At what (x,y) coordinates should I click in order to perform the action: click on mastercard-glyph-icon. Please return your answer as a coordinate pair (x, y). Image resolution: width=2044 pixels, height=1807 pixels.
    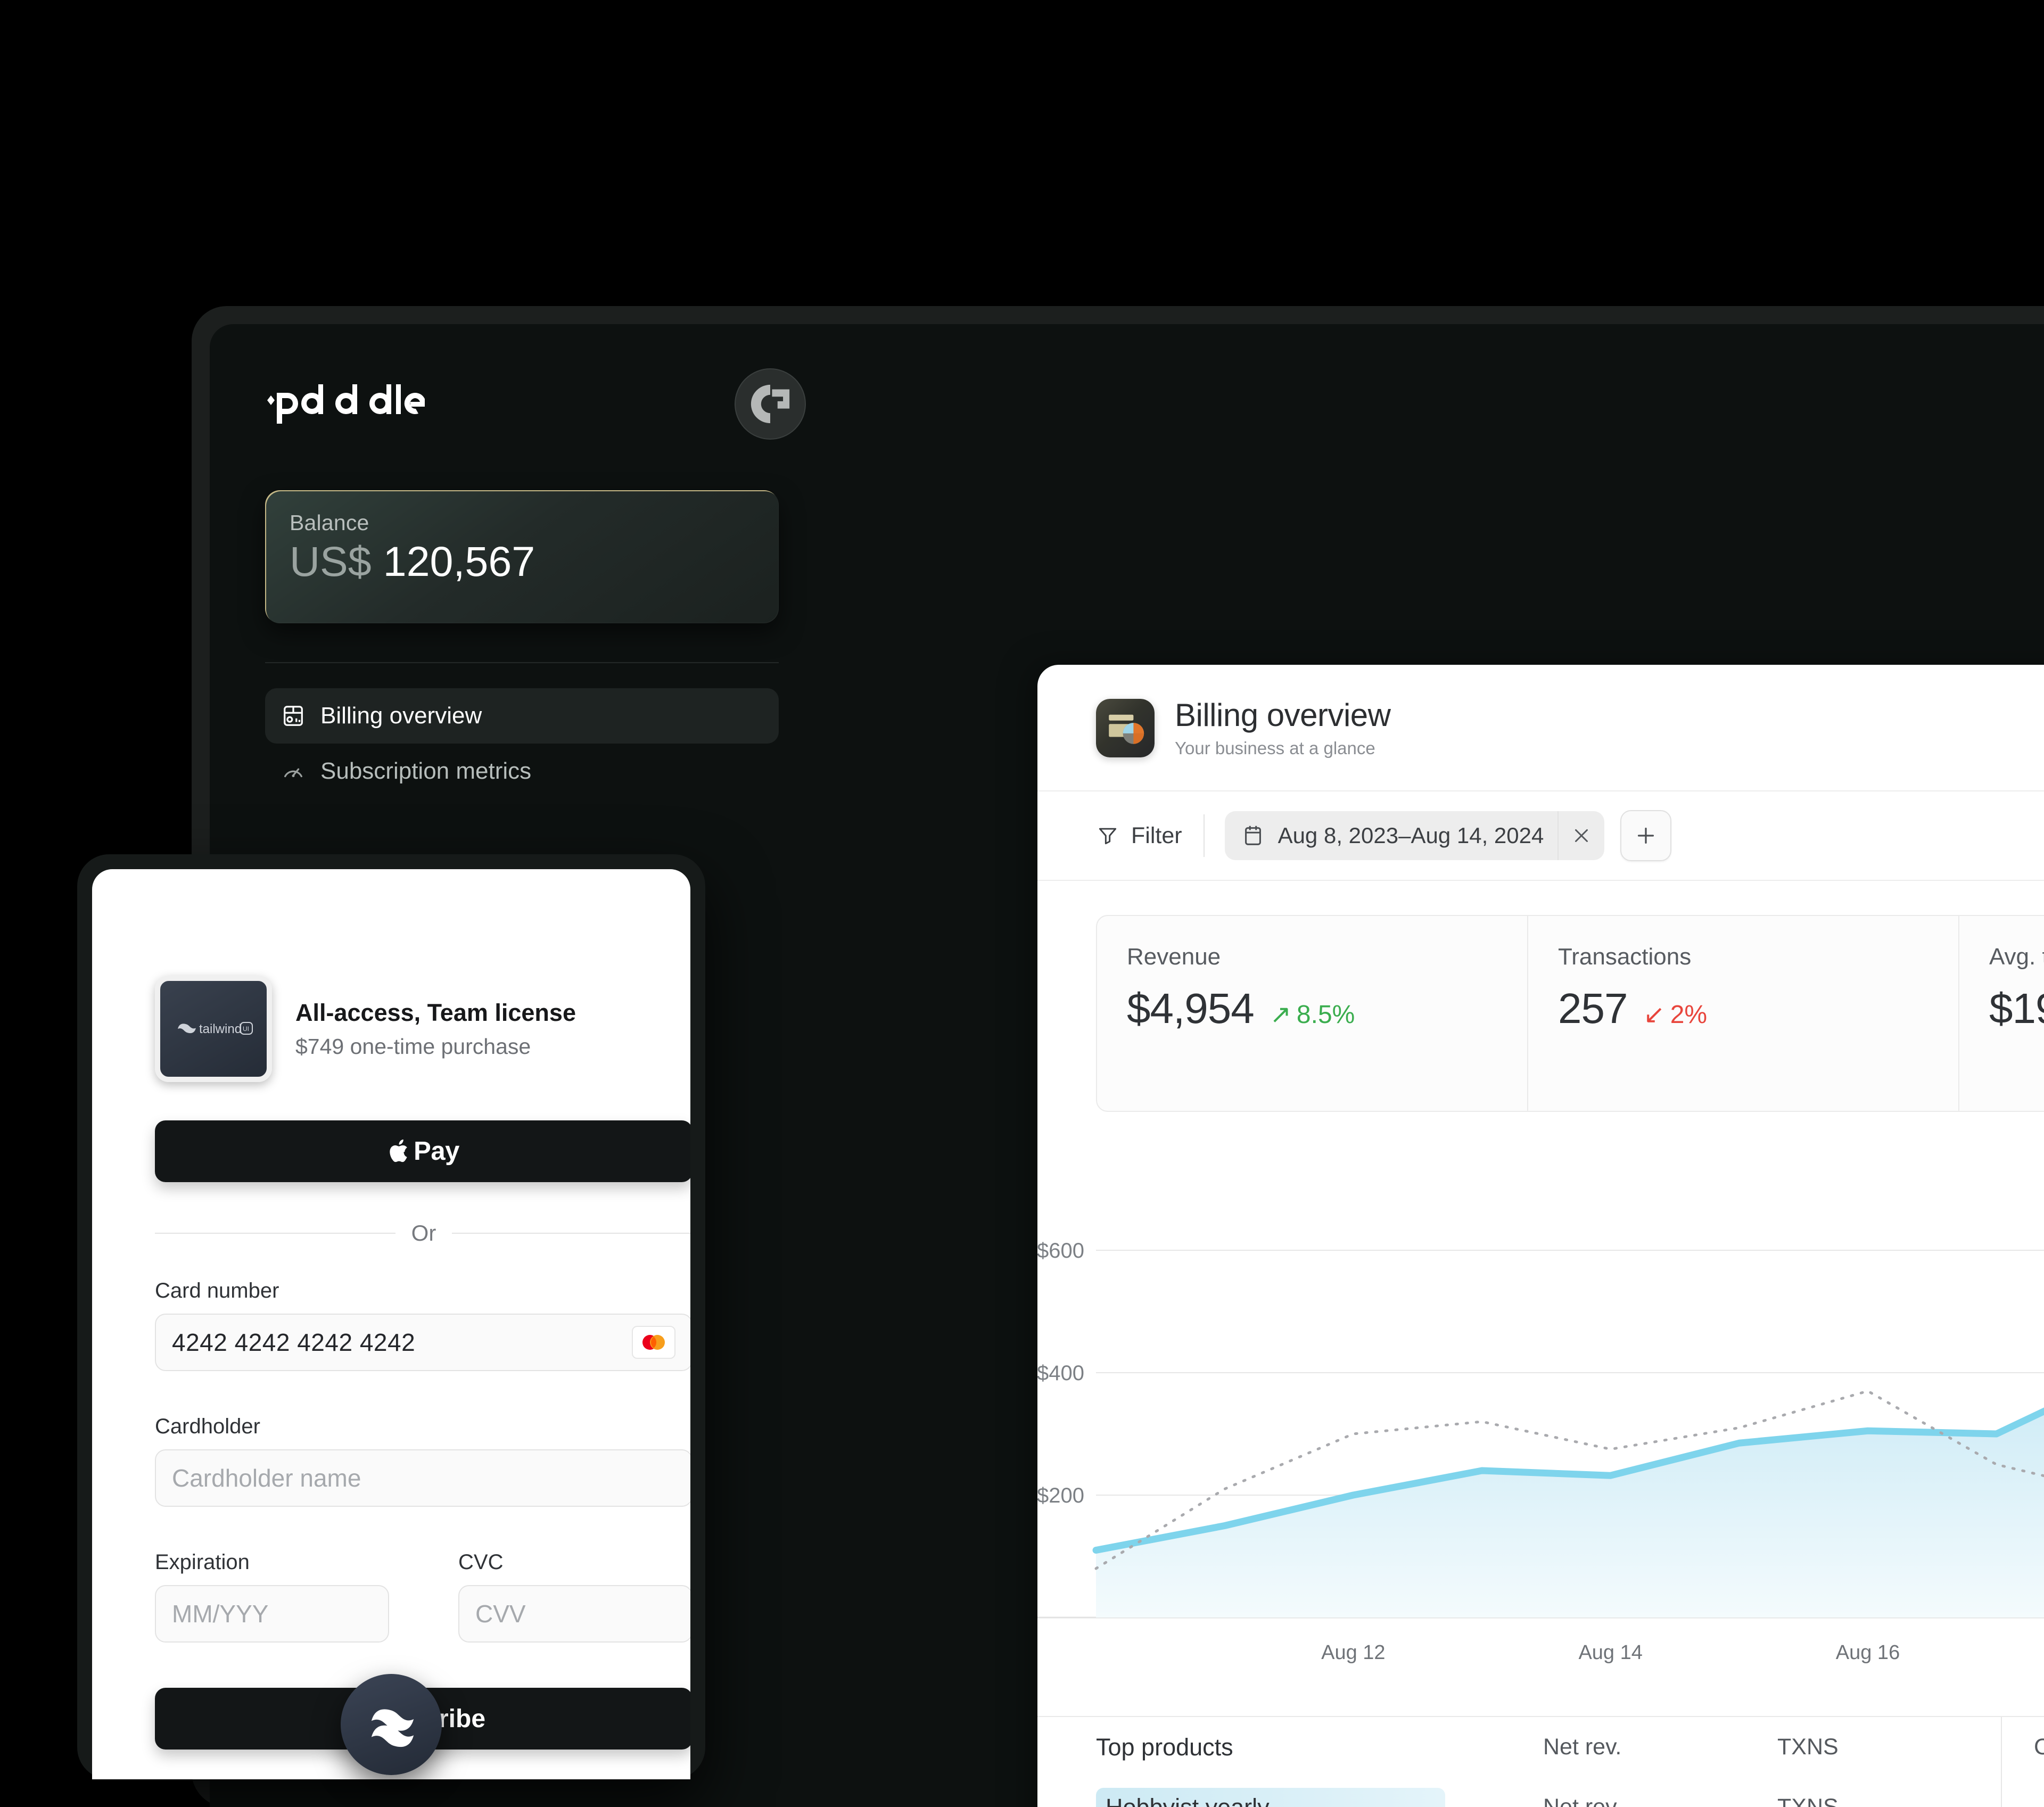
    Looking at the image, I should click on (653, 1342).